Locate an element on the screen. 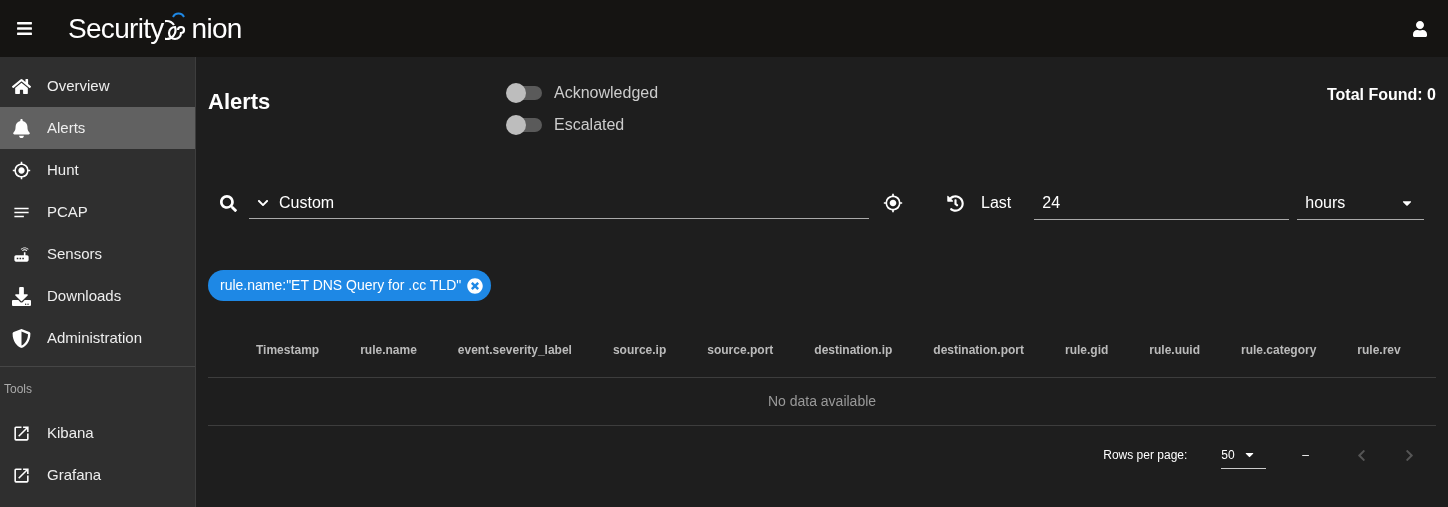  shield-icon is located at coordinates (21, 338).